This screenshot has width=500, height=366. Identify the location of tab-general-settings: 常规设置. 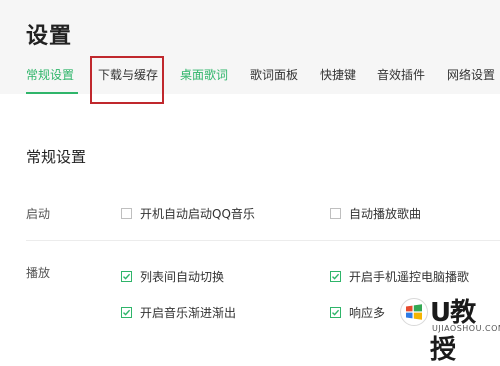
(50, 74).